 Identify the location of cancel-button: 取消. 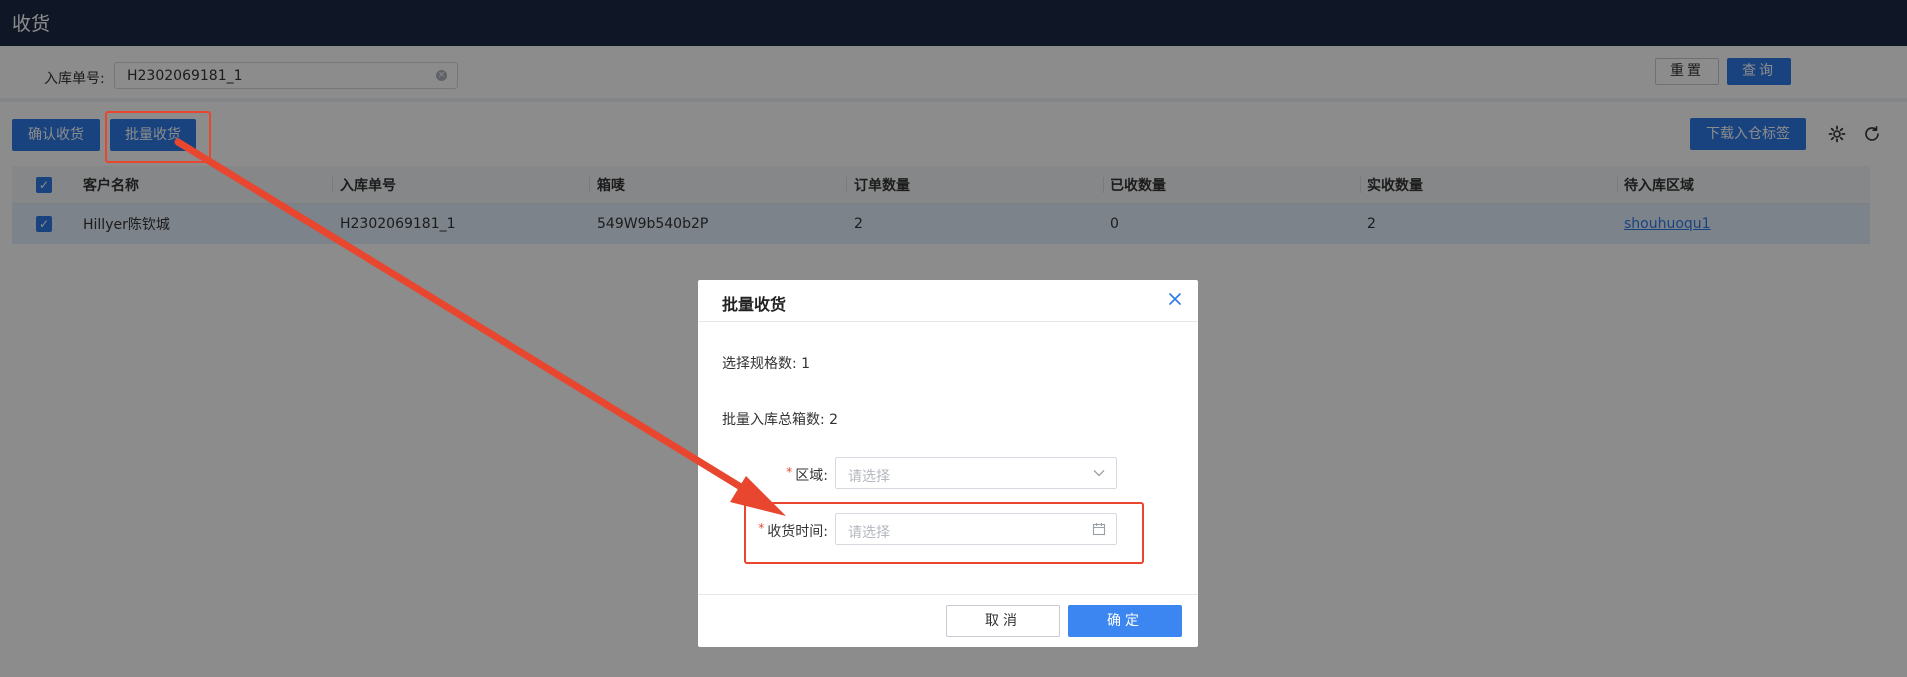
(1003, 621).